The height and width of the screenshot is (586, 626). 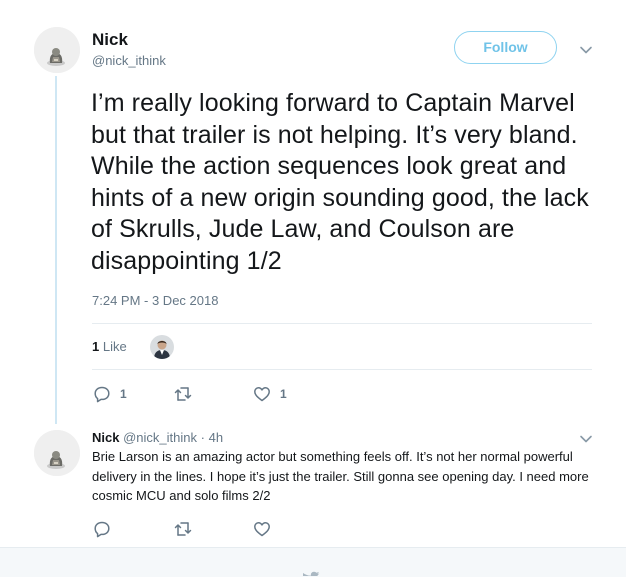 What do you see at coordinates (96, 346) in the screenshot?
I see `likes-stat-count: 1` at bounding box center [96, 346].